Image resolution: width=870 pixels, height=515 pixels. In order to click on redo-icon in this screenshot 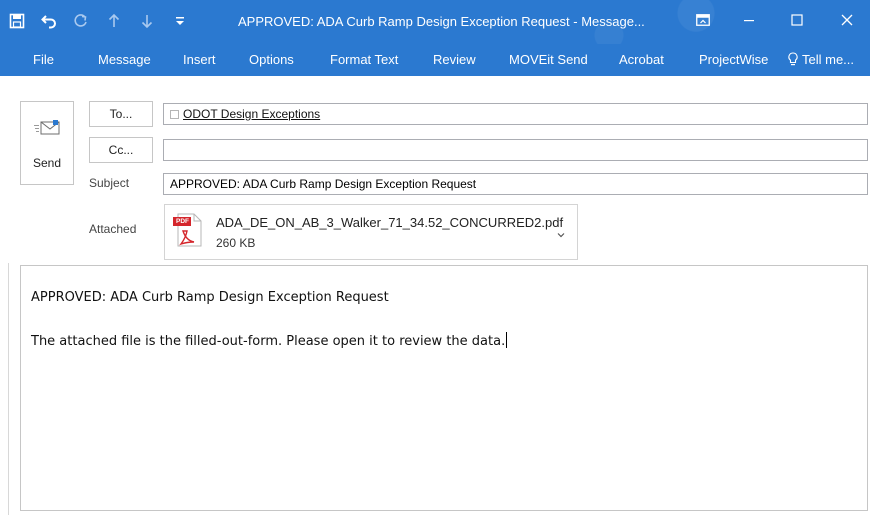, I will do `click(81, 21)`.